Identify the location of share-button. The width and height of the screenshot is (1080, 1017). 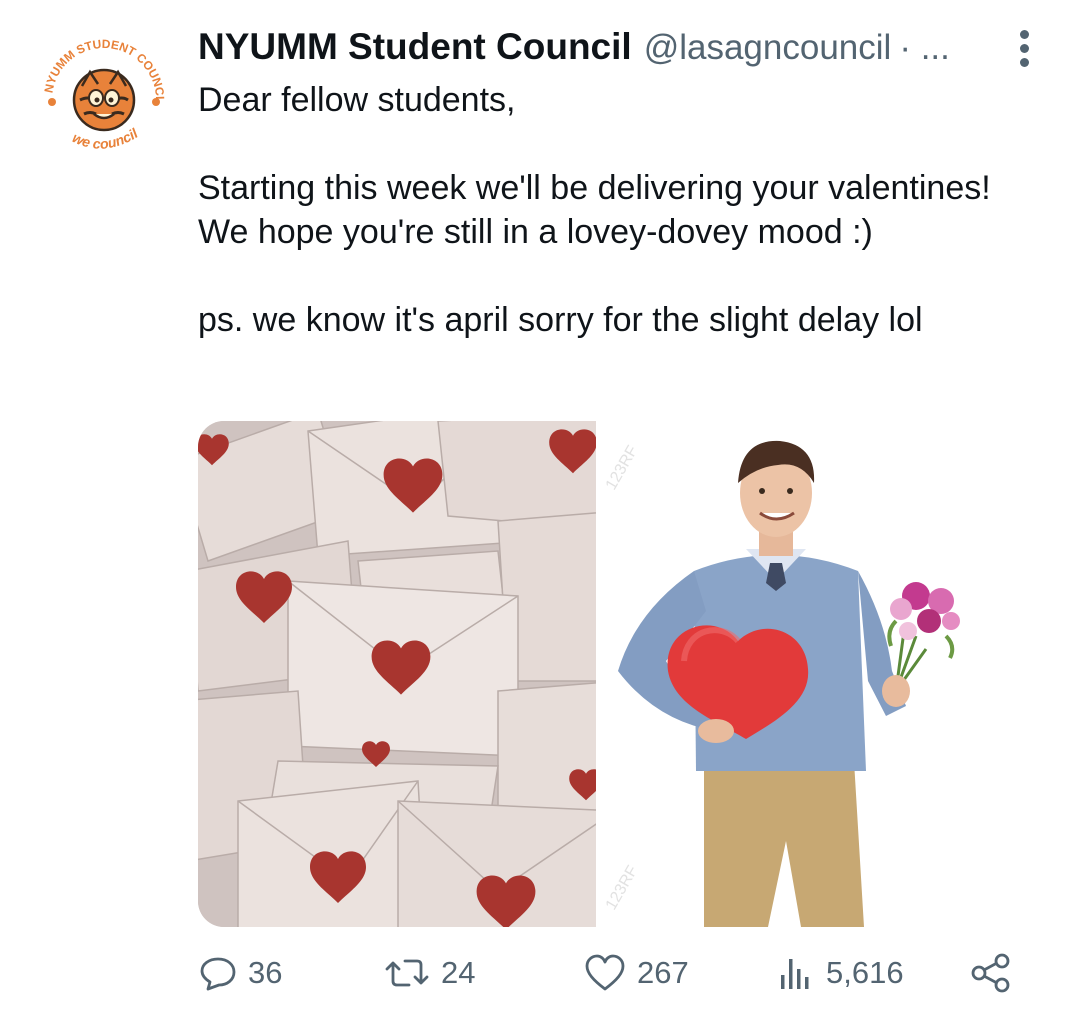
(991, 973).